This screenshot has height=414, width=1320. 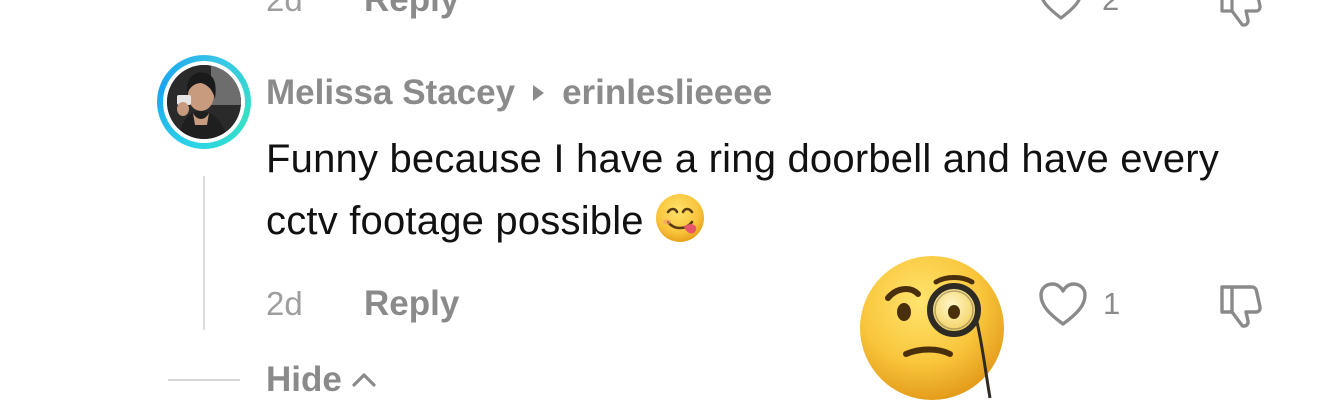 I want to click on chevron-up-icon, so click(x=364, y=380).